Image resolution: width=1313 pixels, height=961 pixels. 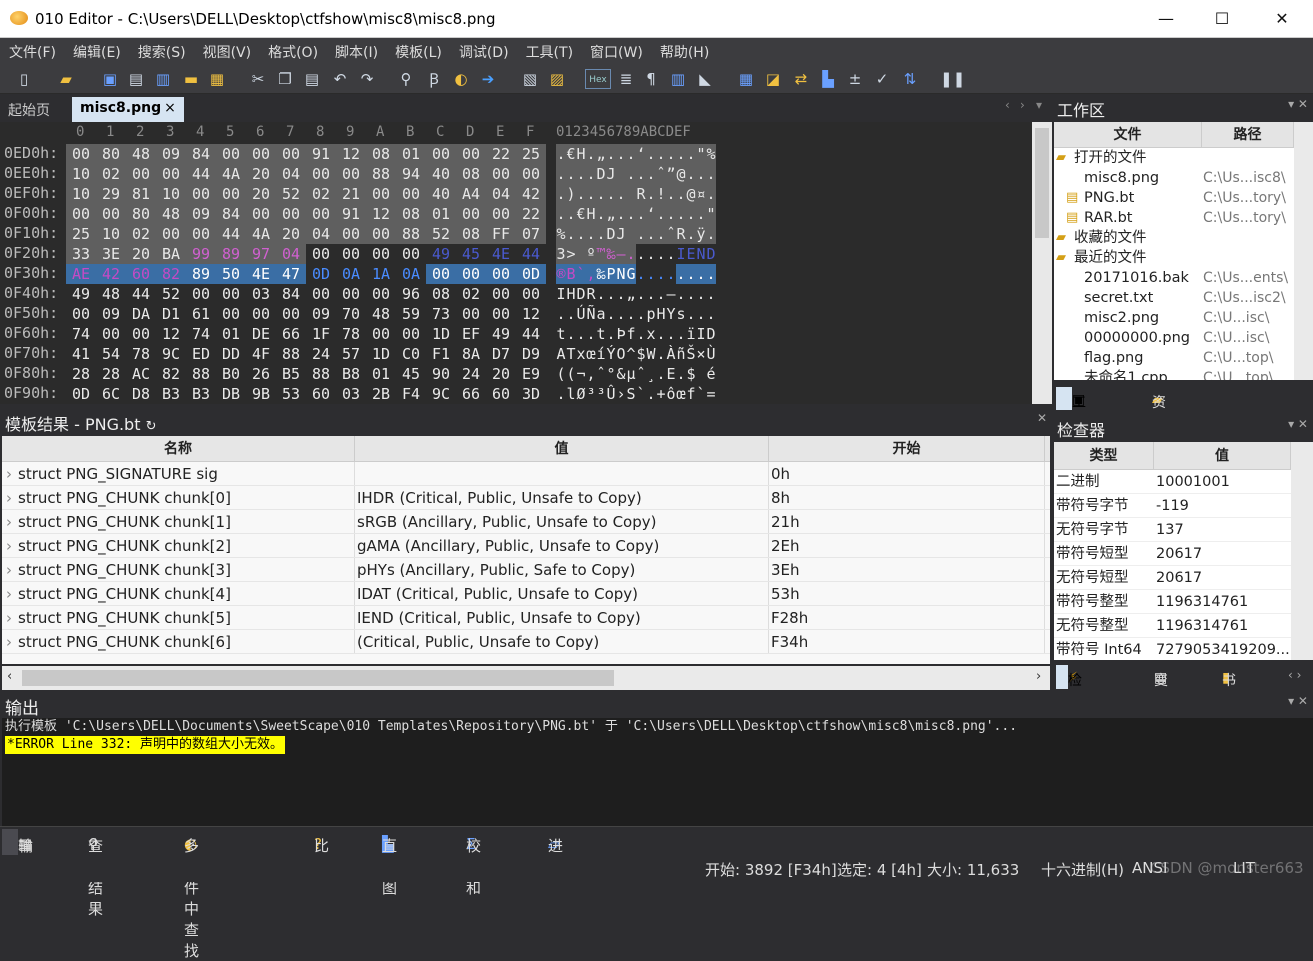 I want to click on hex-byte: ED, so click(x=201, y=354).